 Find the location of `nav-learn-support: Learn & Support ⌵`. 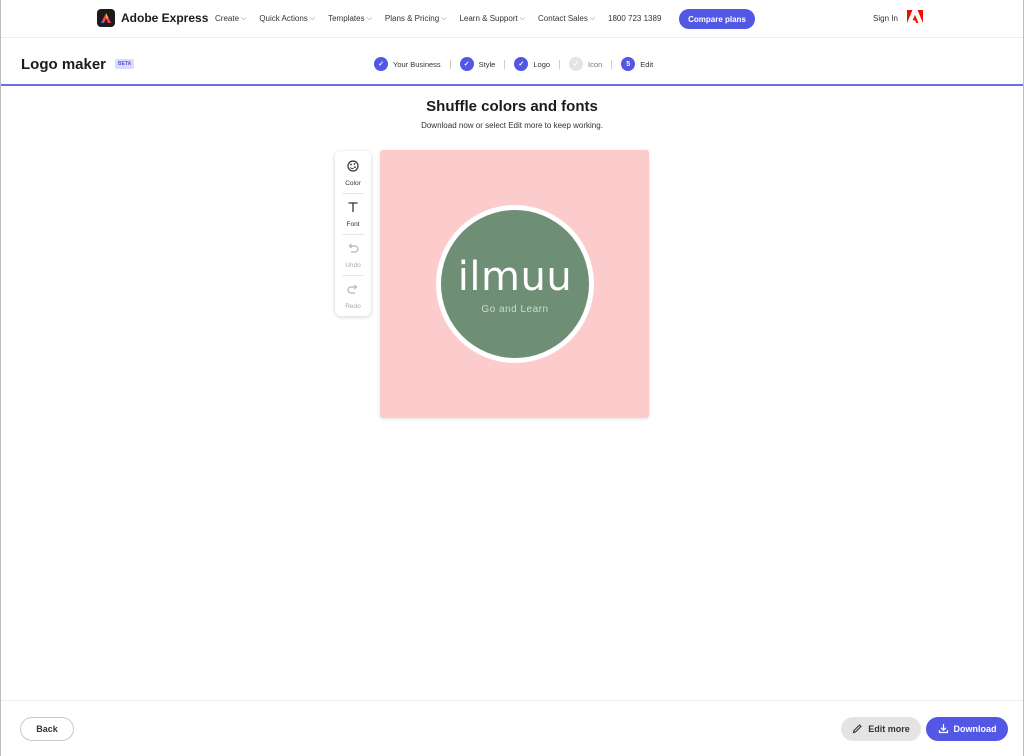

nav-learn-support: Learn & Support ⌵ is located at coordinates (492, 18).